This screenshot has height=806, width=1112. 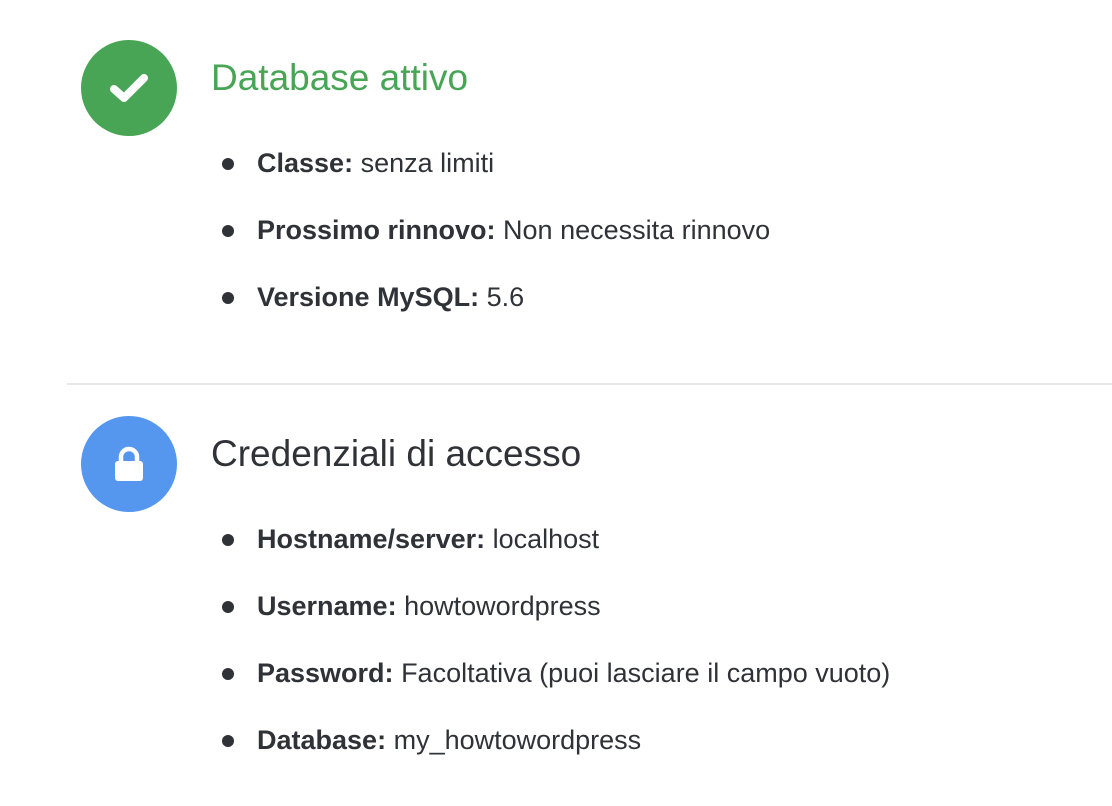 I want to click on credentials-title: Credenziali di accesso, so click(x=396, y=453).